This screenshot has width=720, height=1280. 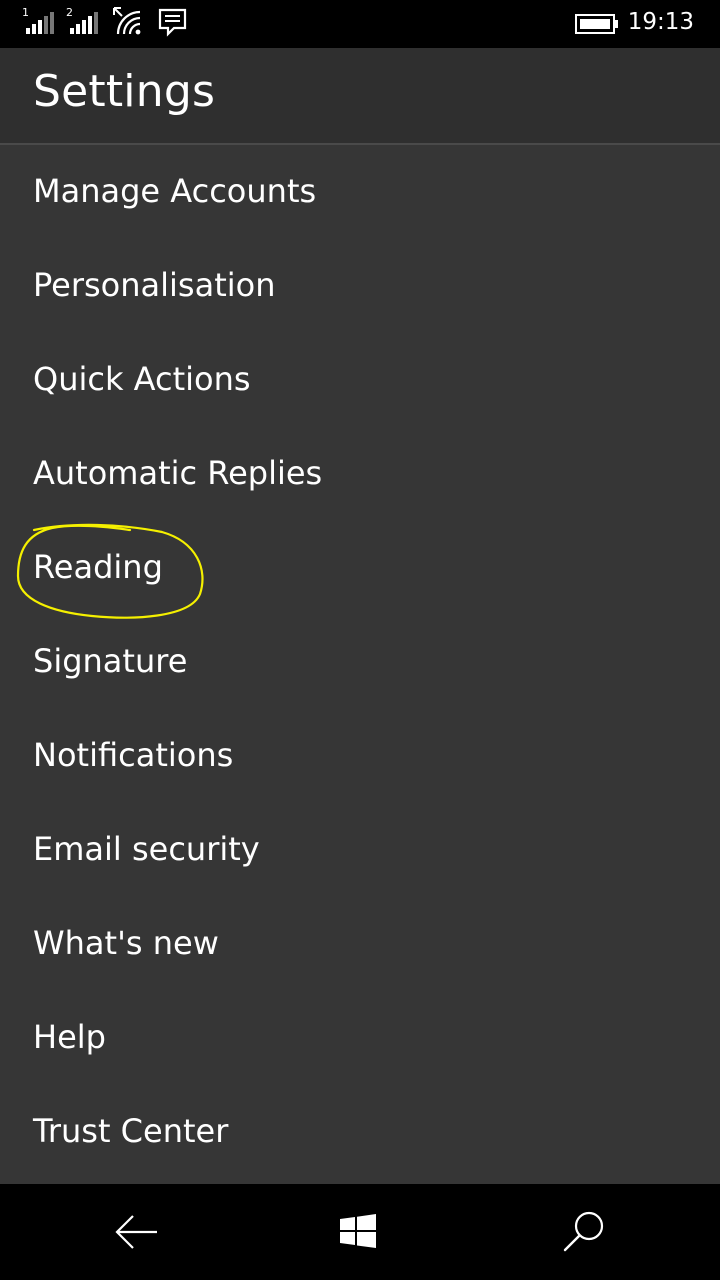 What do you see at coordinates (360, 96) in the screenshot?
I see `page-header: Settings` at bounding box center [360, 96].